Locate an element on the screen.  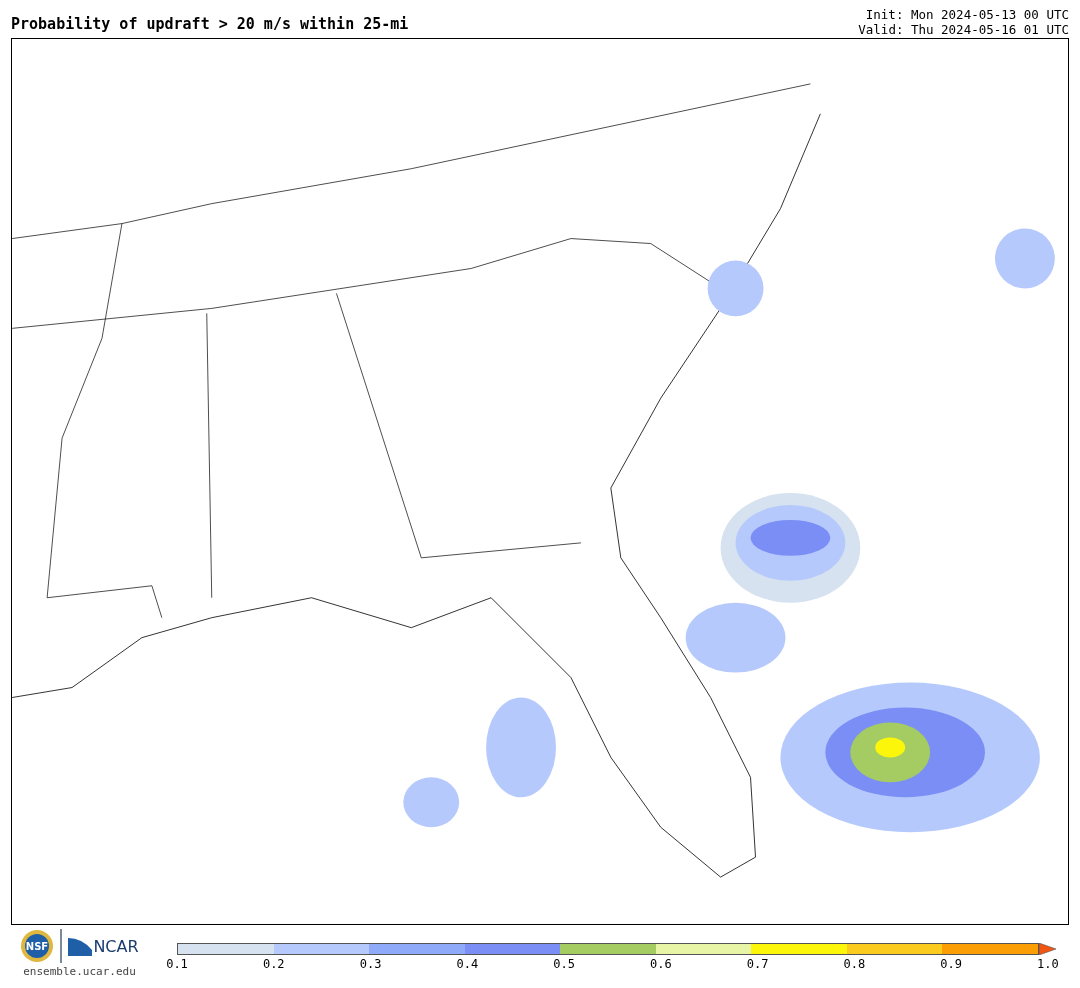
colorbar-tick-label: 0.5 is located at coordinates (564, 964).